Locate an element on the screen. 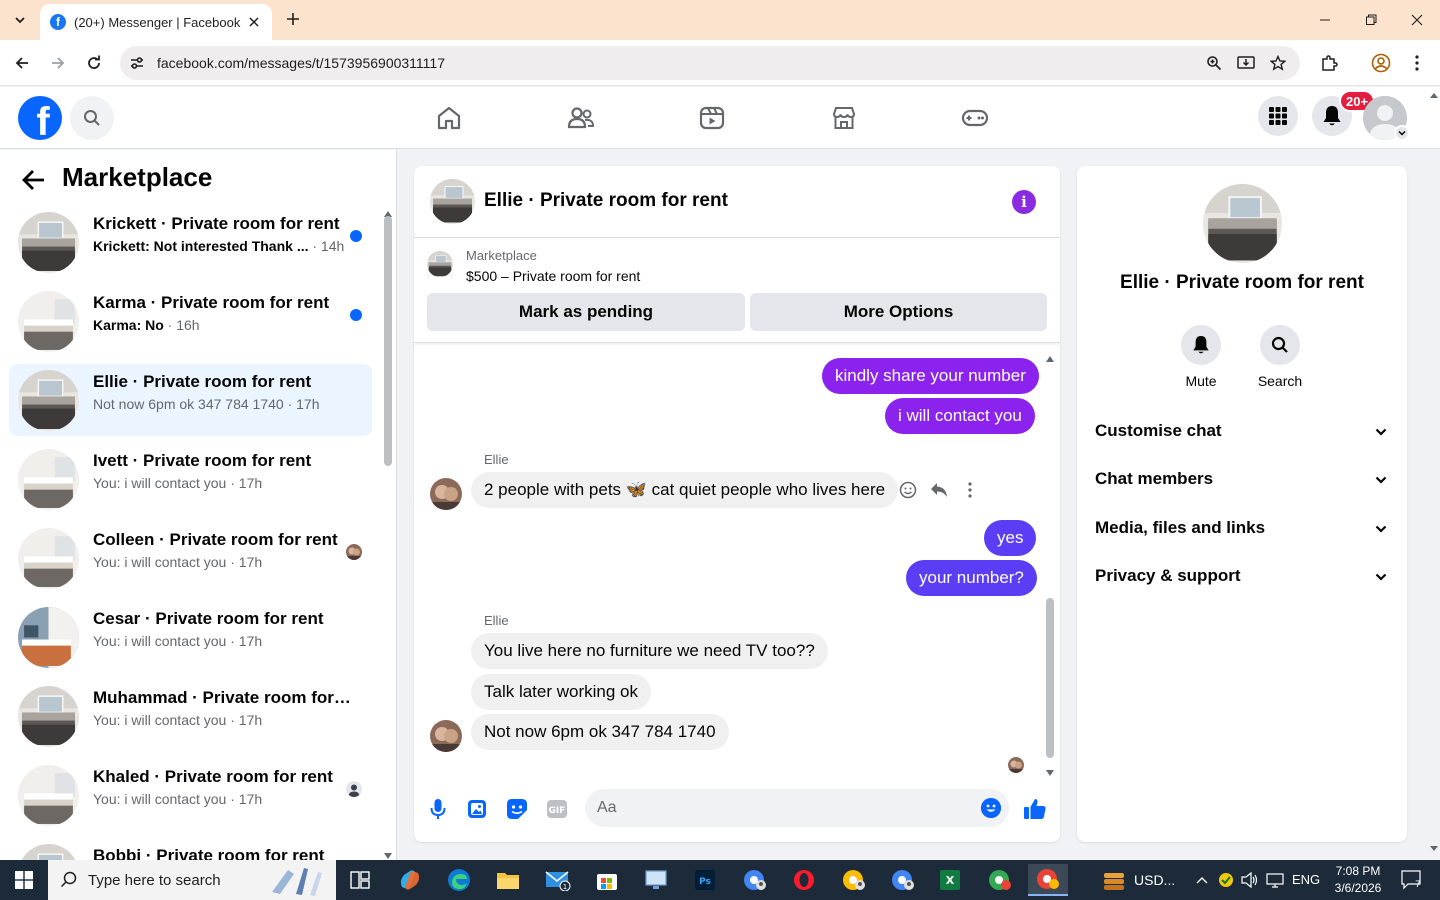 The image size is (1440, 900). emoji-icon is located at coordinates (991, 808).